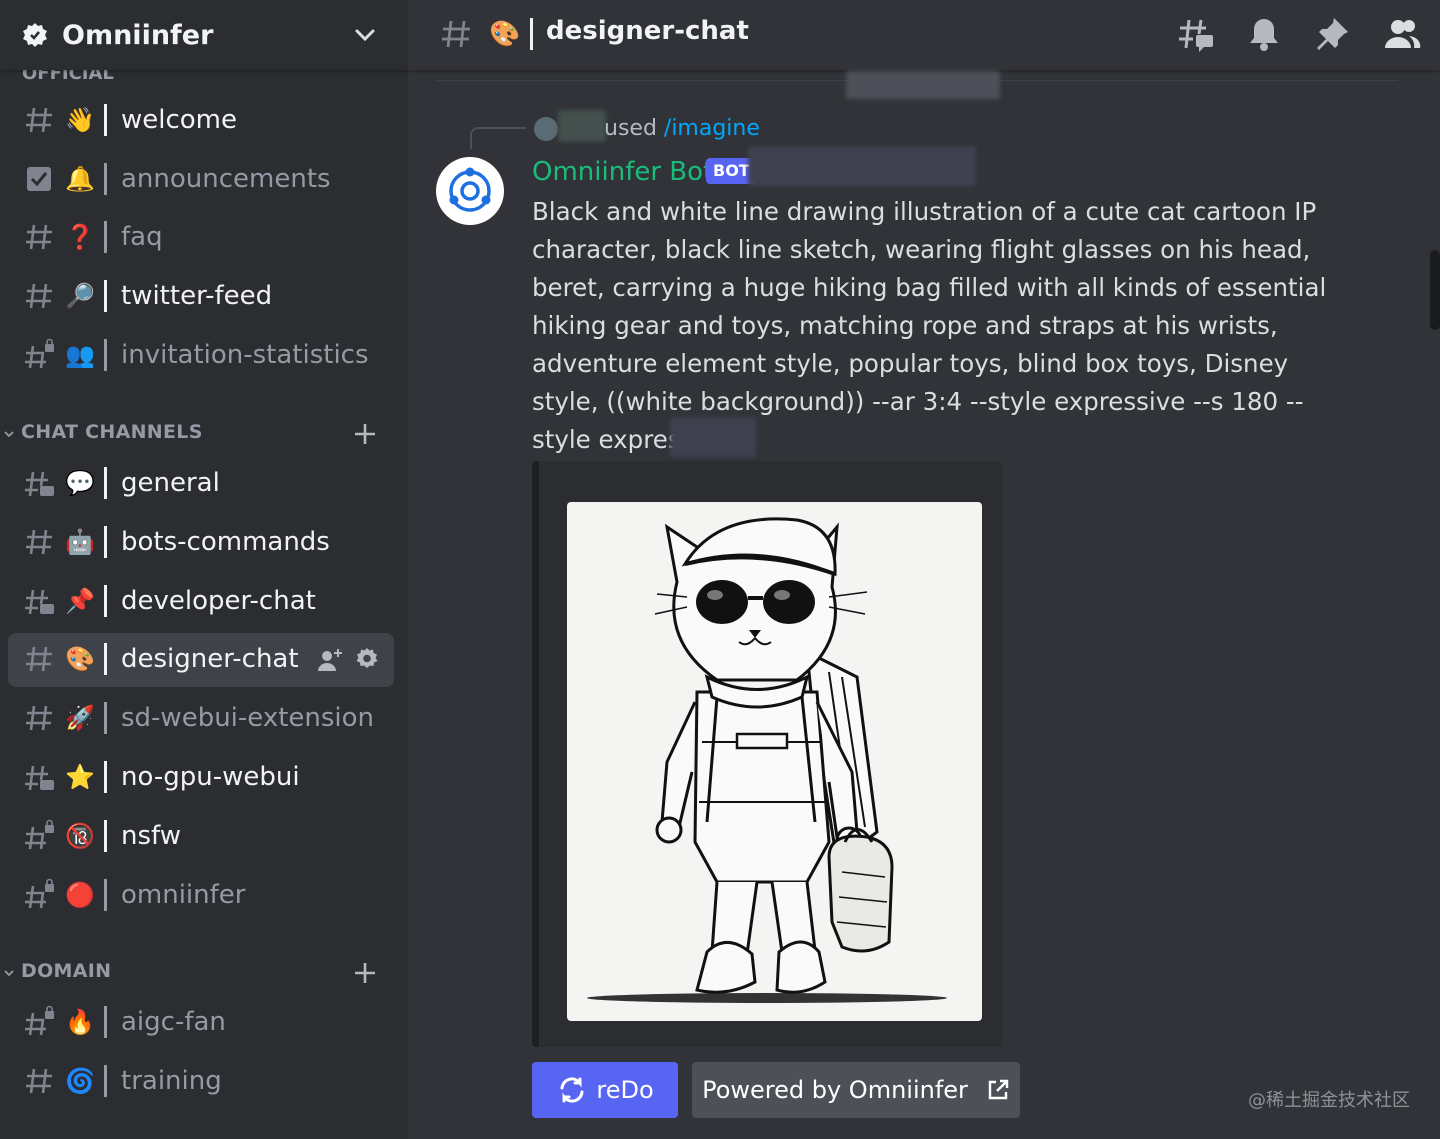  What do you see at coordinates (572, 1090) in the screenshot?
I see `refresh-icon` at bounding box center [572, 1090].